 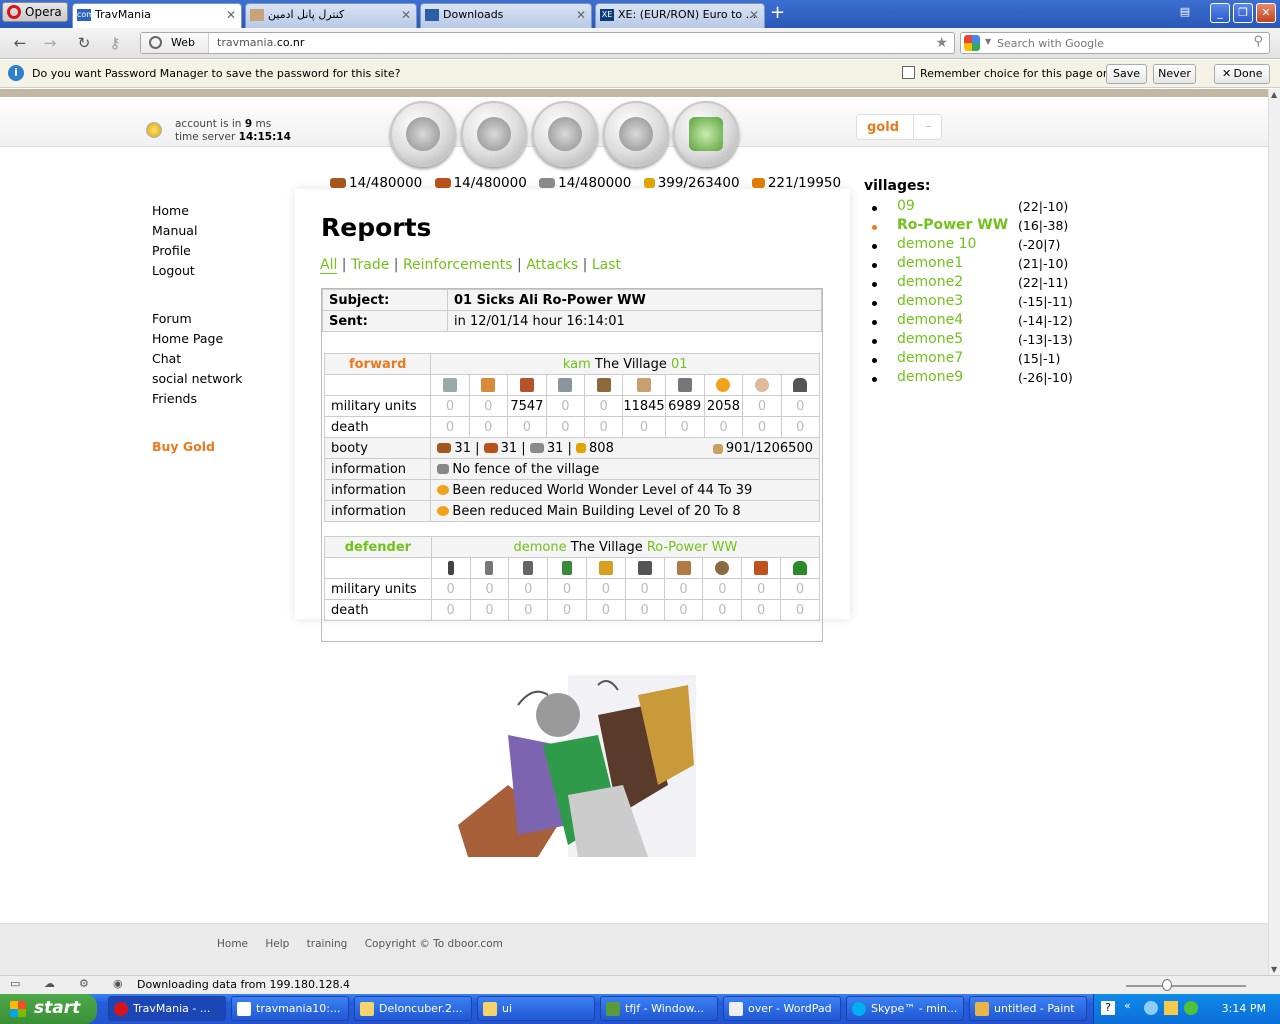 What do you see at coordinates (952, 225) in the screenshot?
I see `village-name: Ro-Power WW` at bounding box center [952, 225].